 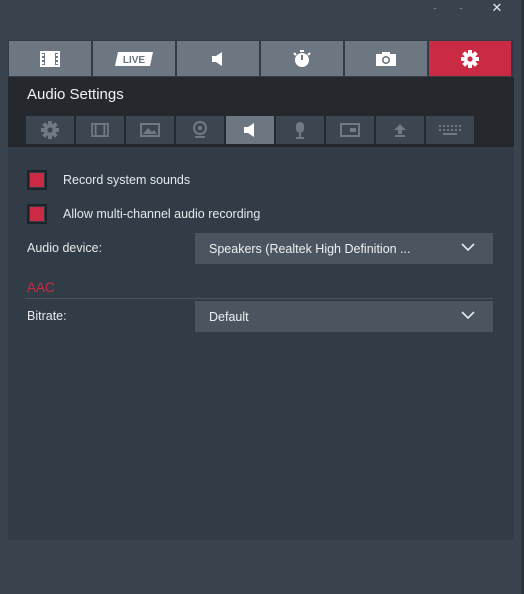 I want to click on record-system-sounds-checkbox: Record system sounds, so click(x=108, y=180).